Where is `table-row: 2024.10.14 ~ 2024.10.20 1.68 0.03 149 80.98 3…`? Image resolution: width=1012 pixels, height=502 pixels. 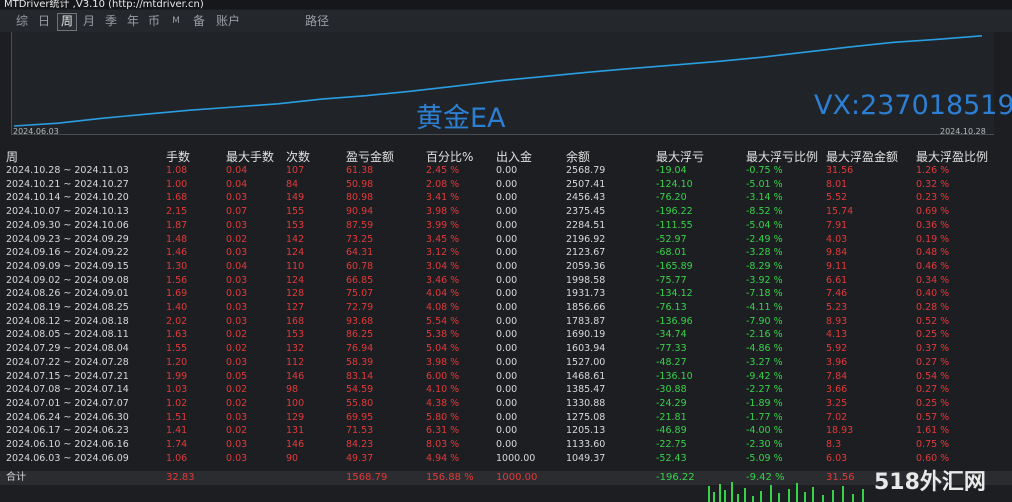 table-row: 2024.10.14 ~ 2024.10.20 1.68 0.03 149 80.98 3… is located at coordinates (506, 197).